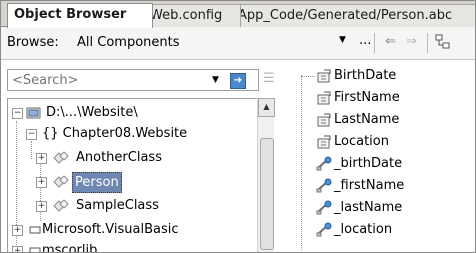 This screenshot has width=476, height=253. What do you see at coordinates (92, 112) in the screenshot?
I see `tree-item-label: D:\...\Website\` at bounding box center [92, 112].